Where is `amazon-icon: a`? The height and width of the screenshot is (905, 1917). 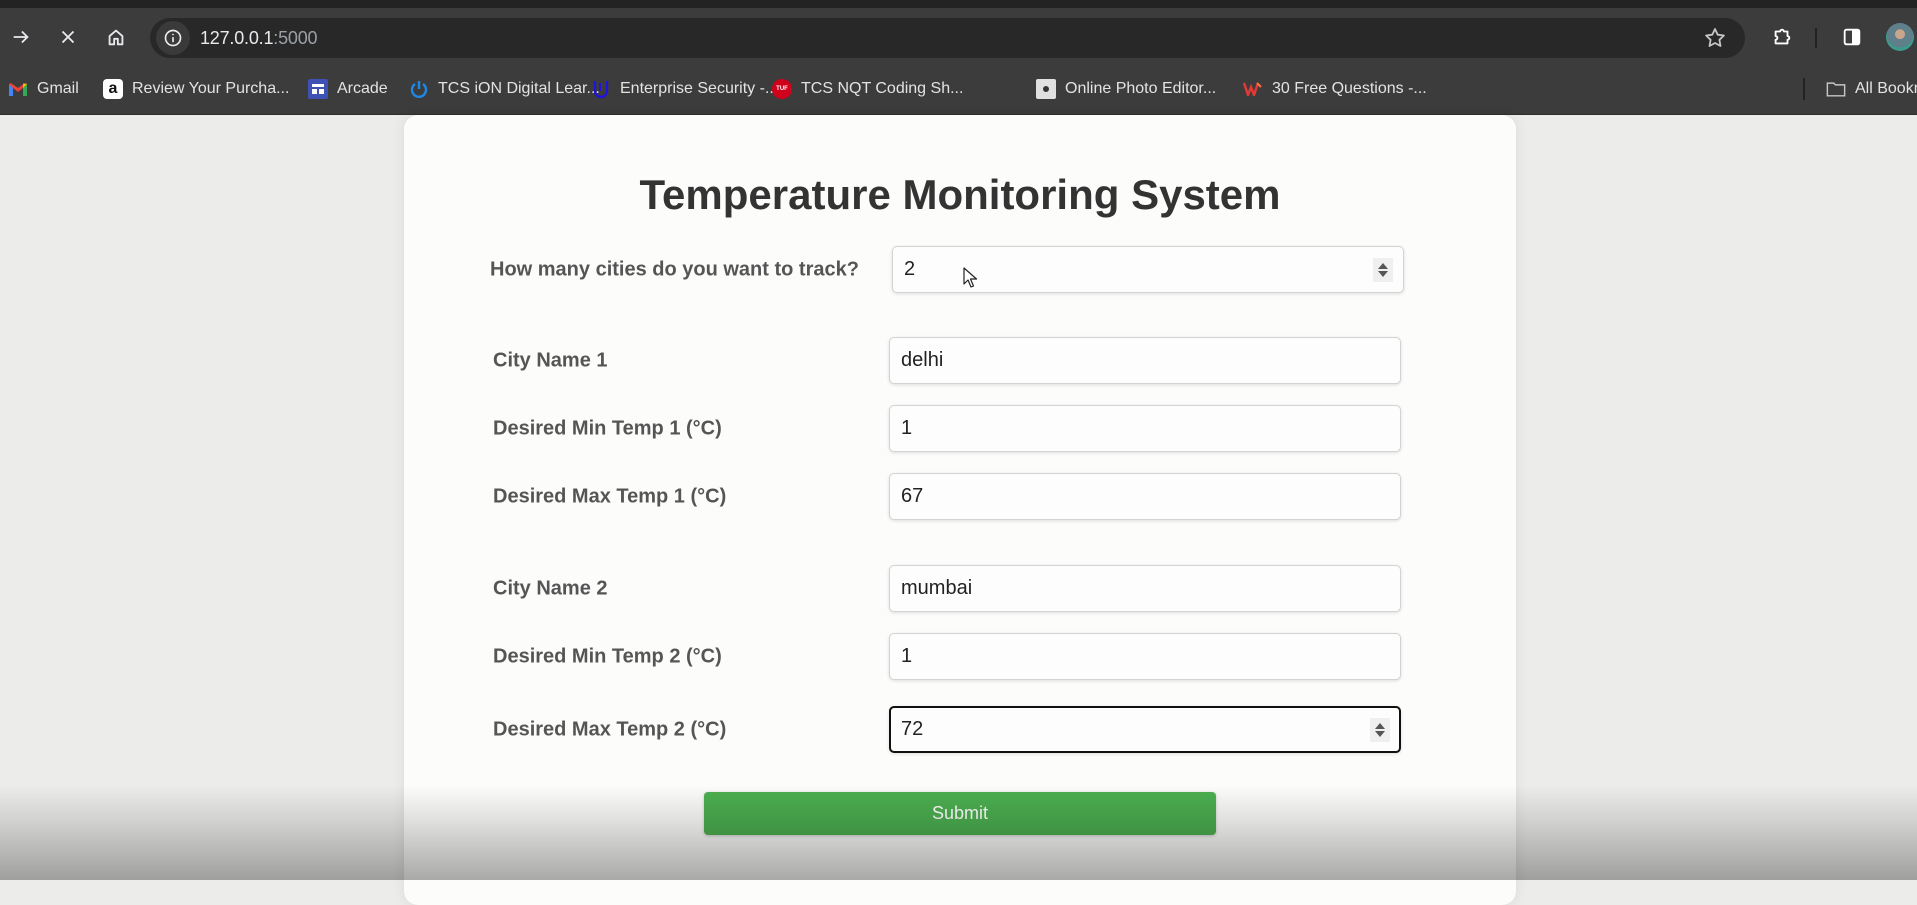
amazon-icon: a is located at coordinates (113, 89).